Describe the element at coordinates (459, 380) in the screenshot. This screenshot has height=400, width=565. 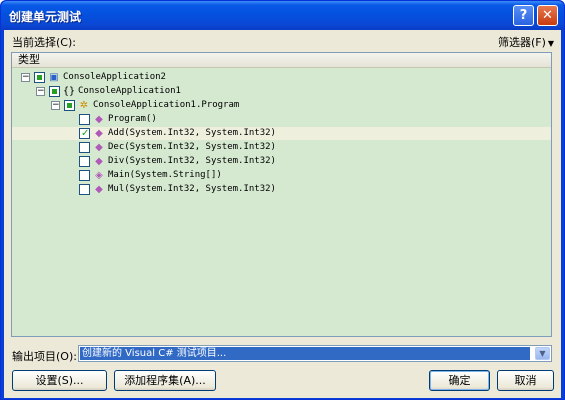
I see `ok-button: 确定` at that location.